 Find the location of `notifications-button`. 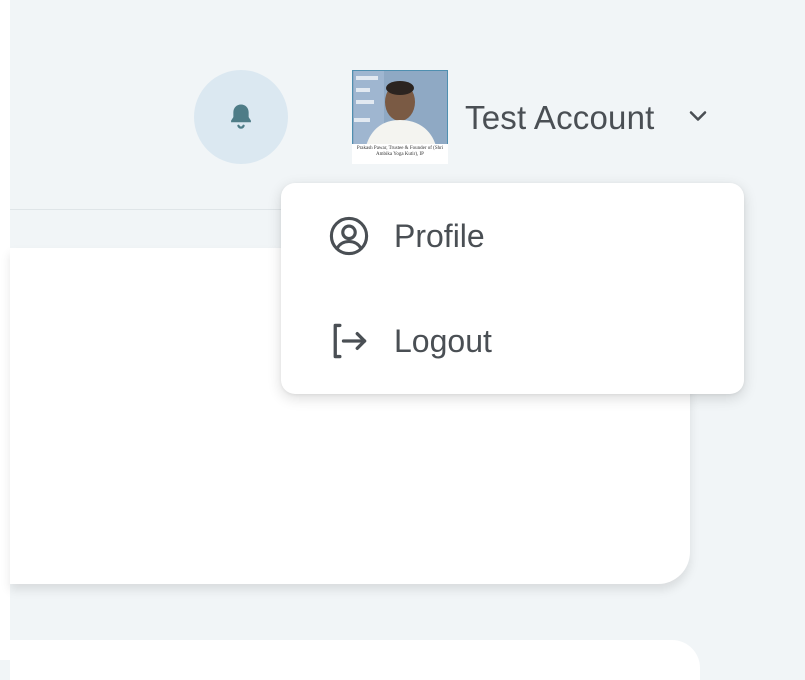

notifications-button is located at coordinates (241, 117).